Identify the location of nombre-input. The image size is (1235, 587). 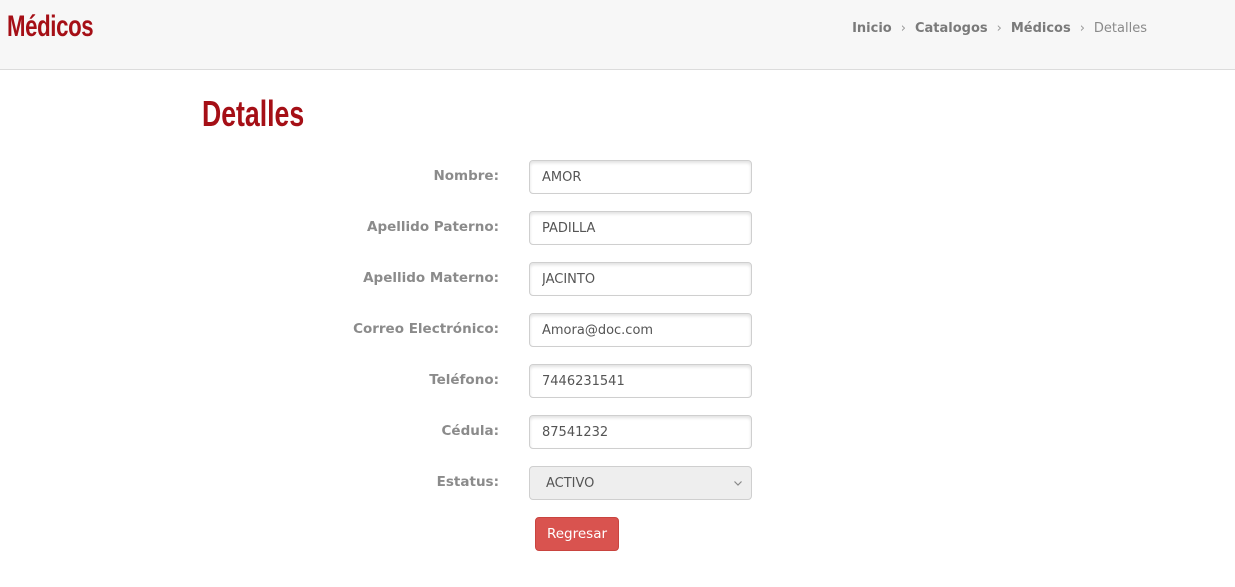
(640, 177).